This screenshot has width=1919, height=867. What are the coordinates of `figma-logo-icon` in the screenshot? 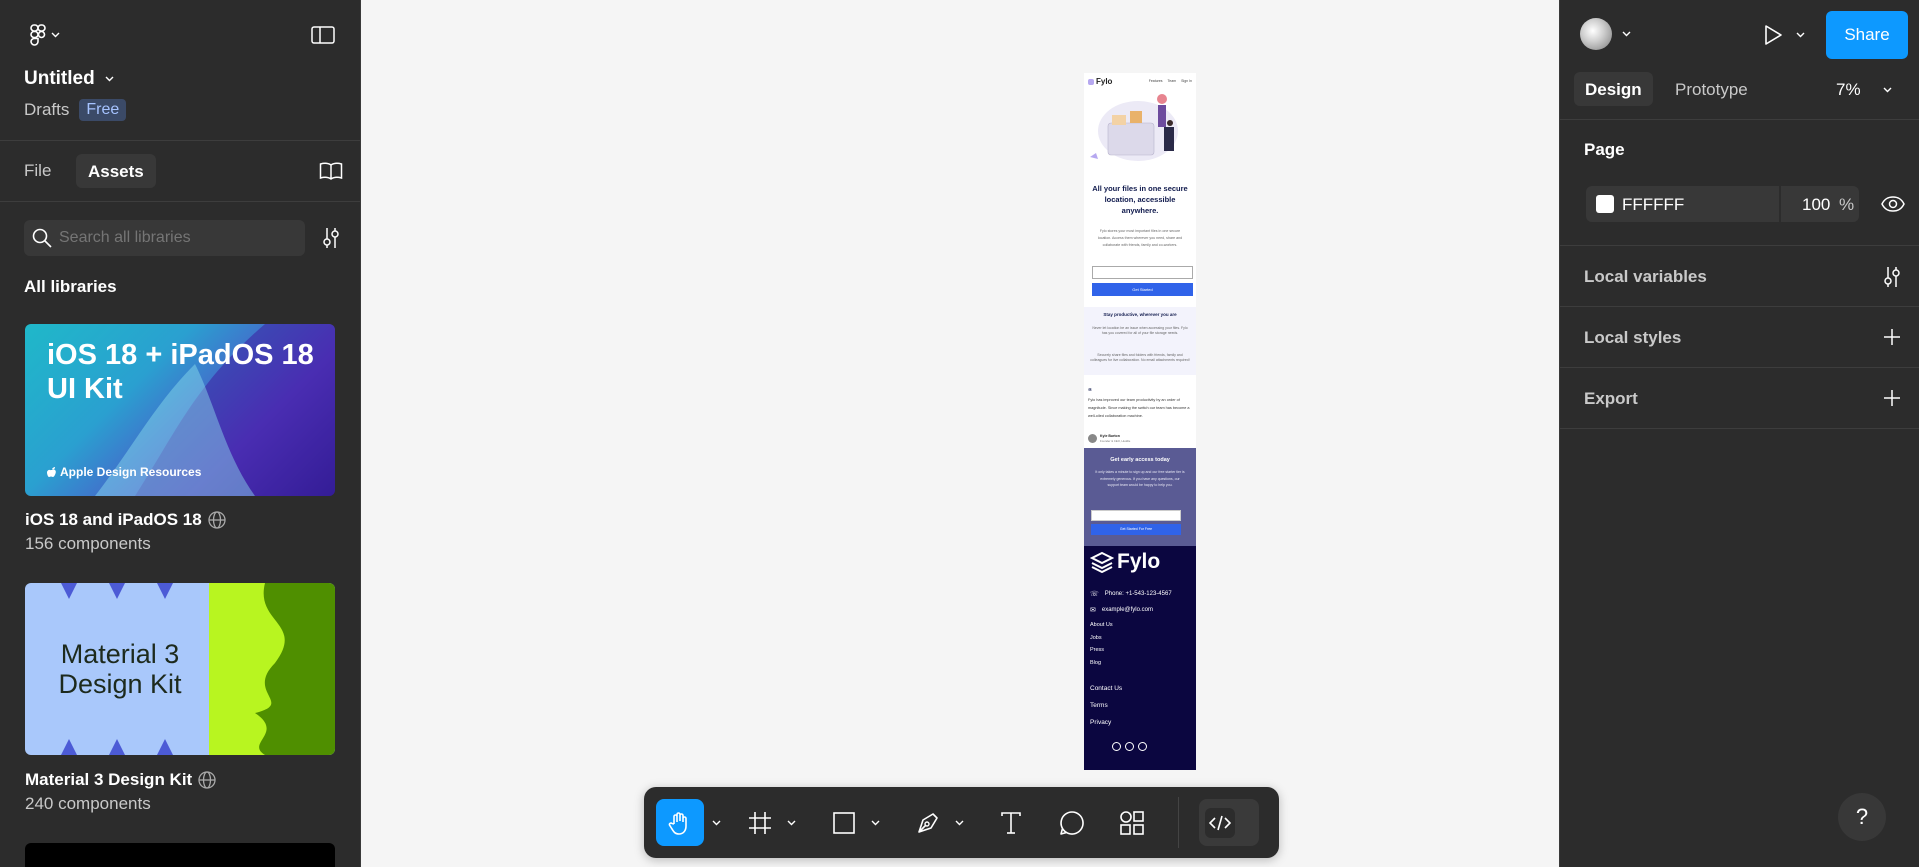 It's located at (38, 35).